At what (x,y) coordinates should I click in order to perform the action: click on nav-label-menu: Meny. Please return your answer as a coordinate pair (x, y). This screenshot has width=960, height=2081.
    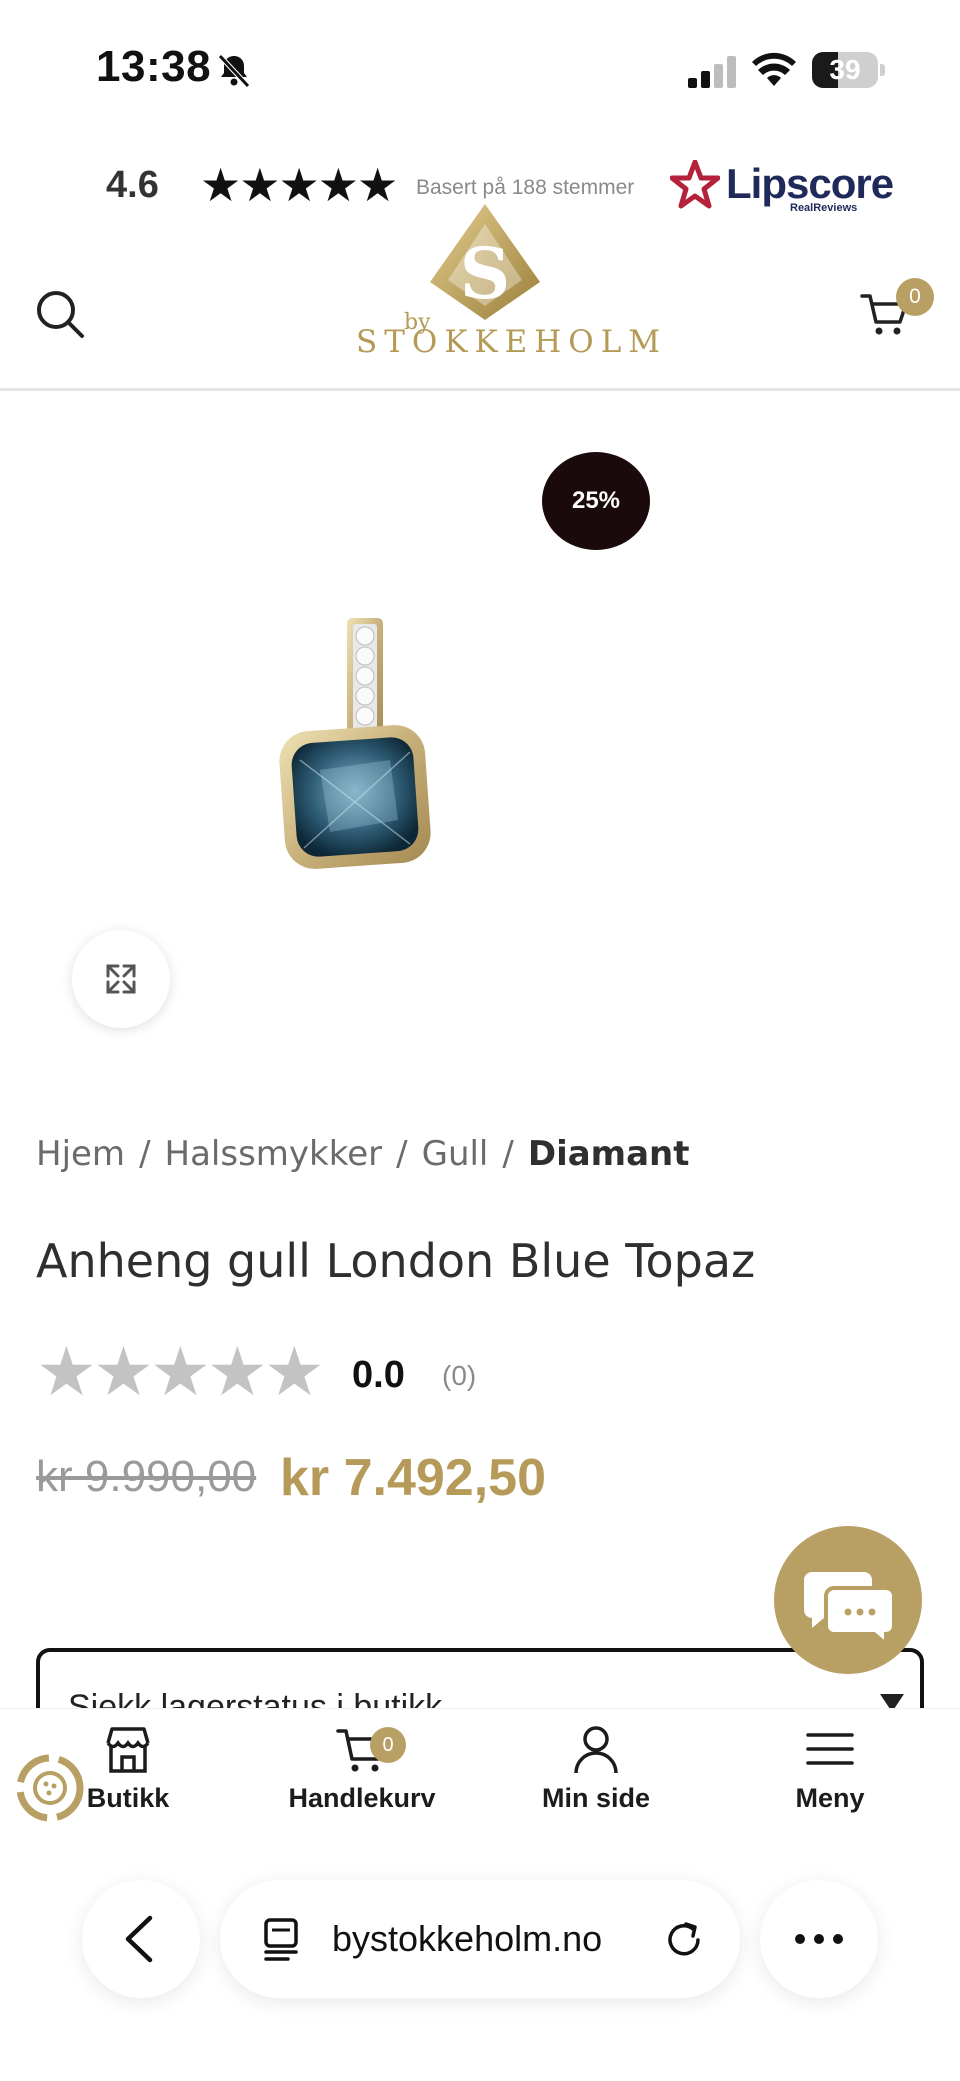
    Looking at the image, I should click on (830, 1798).